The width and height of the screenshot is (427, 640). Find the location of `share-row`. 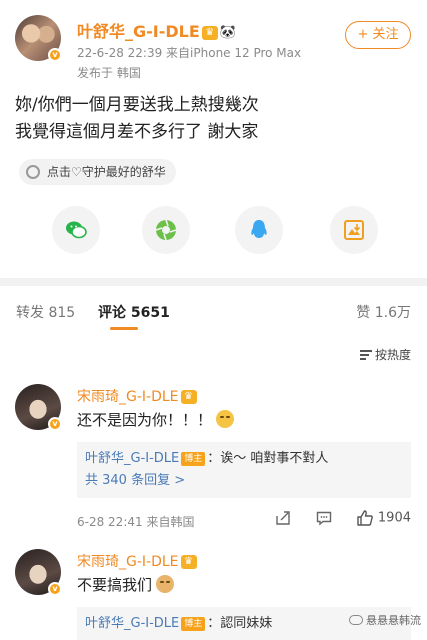

share-row is located at coordinates (213, 232).